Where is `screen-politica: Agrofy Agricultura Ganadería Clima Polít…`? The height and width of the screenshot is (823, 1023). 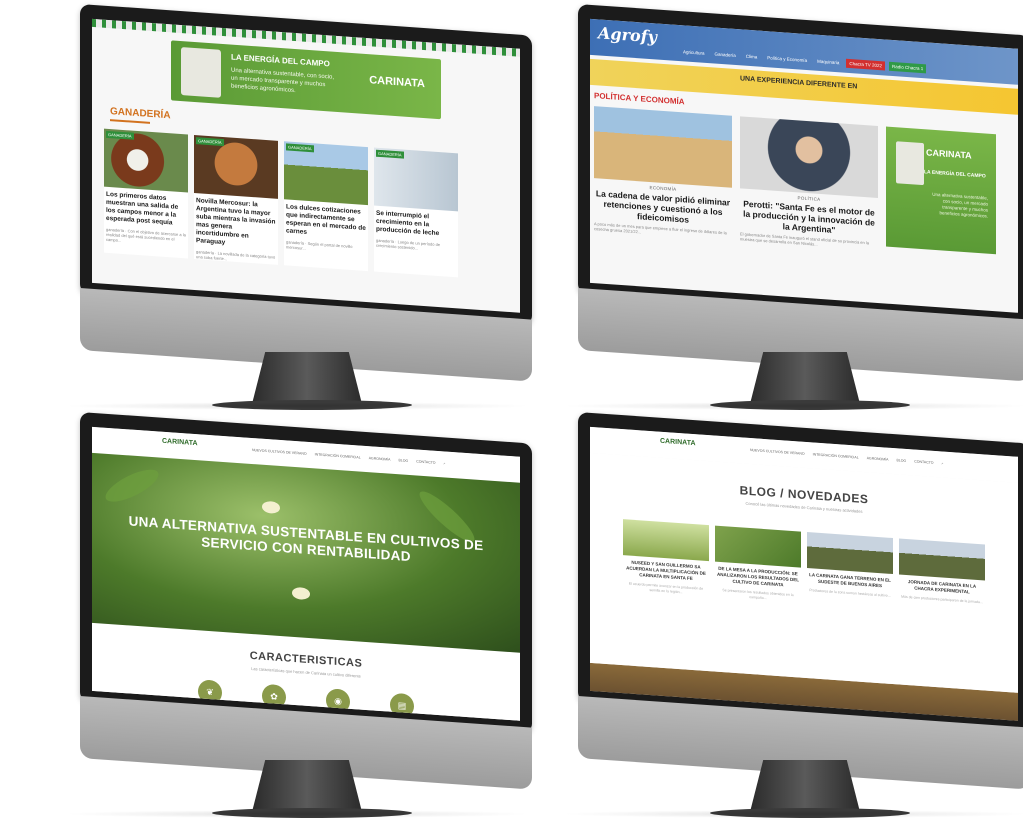
screen-politica: Agrofy Agricultura Ganadería Clima Polít… is located at coordinates (804, 165).